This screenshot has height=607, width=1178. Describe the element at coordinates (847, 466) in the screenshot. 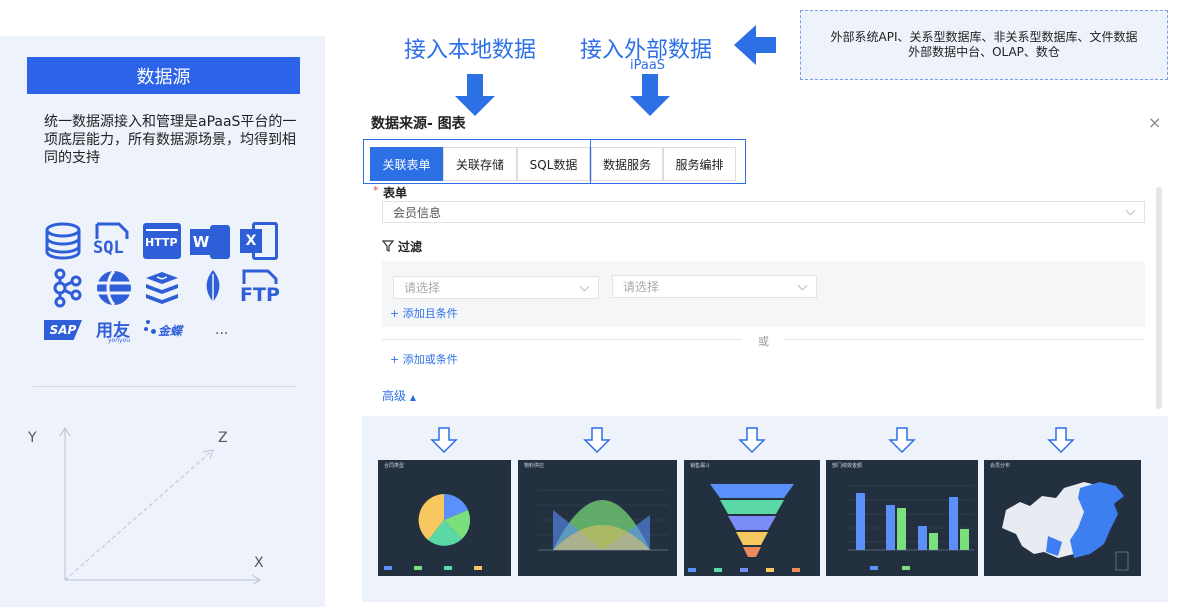

I see `bar-chart-title: 部门绩效金额` at that location.